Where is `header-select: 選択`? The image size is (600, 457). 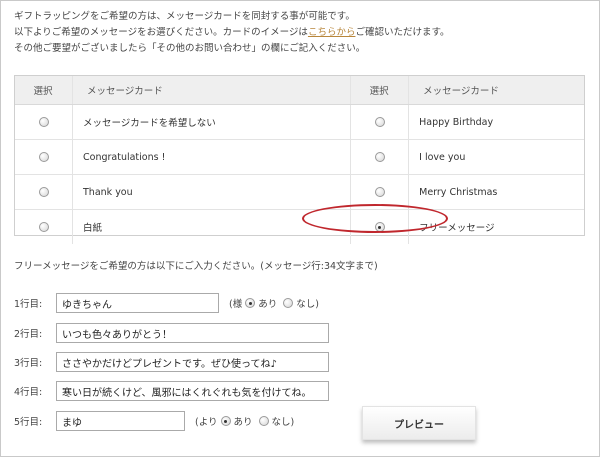
header-select: 選択 is located at coordinates (44, 90).